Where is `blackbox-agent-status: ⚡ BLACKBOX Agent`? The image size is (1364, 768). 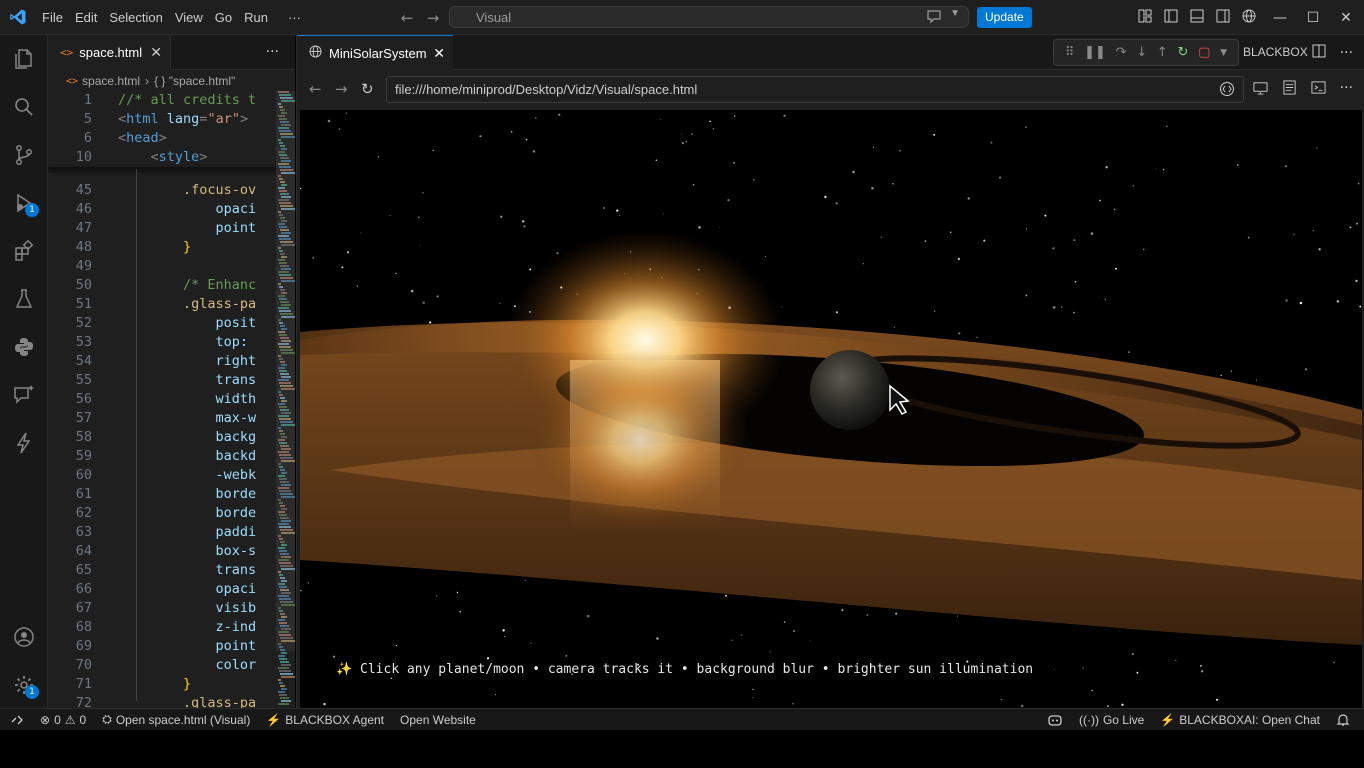 blackbox-agent-status: ⚡ BLACKBOX Agent is located at coordinates (325, 720).